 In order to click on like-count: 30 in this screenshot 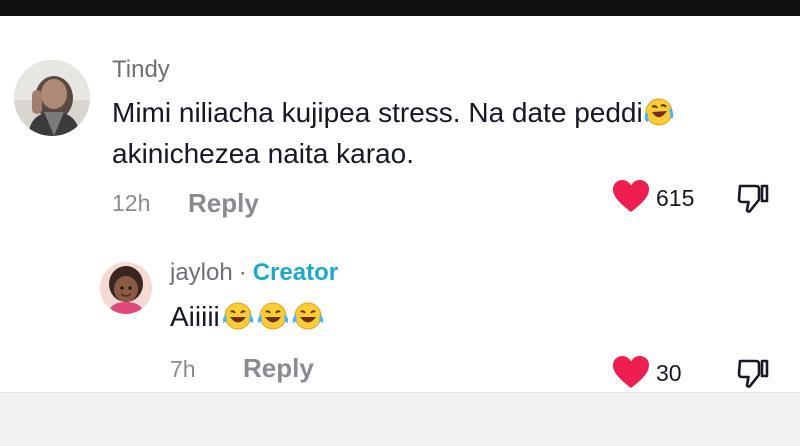, I will do `click(669, 373)`.